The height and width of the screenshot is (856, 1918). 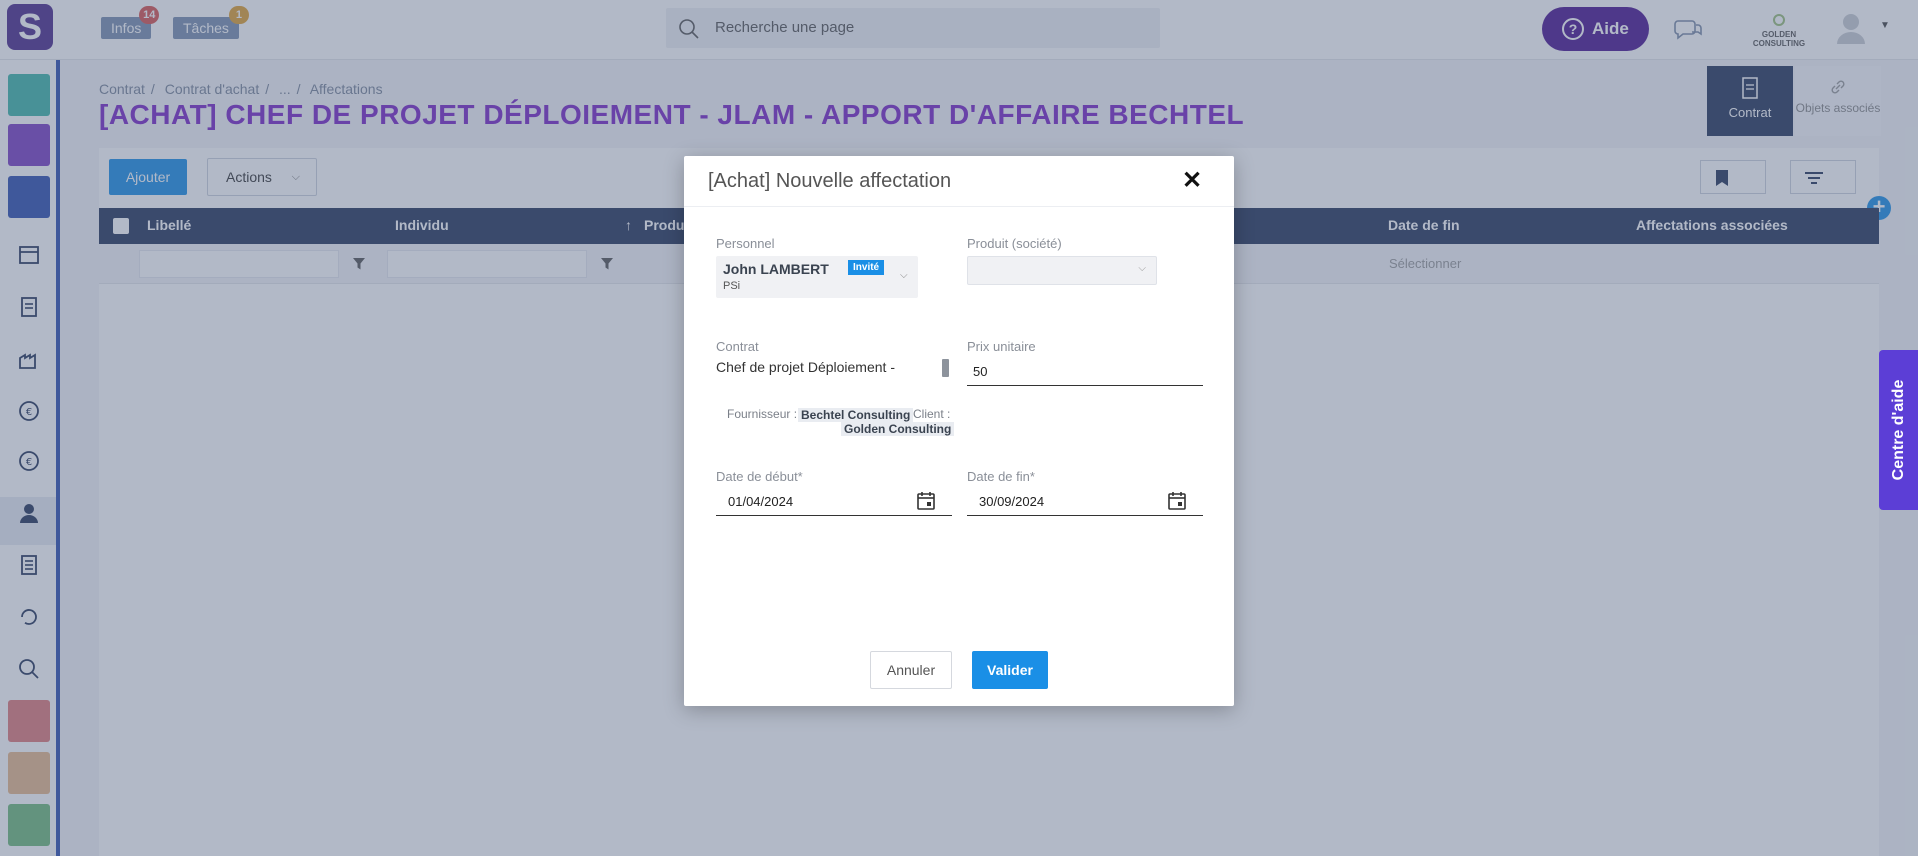 What do you see at coordinates (959, 206) in the screenshot?
I see `dialog-divider` at bounding box center [959, 206].